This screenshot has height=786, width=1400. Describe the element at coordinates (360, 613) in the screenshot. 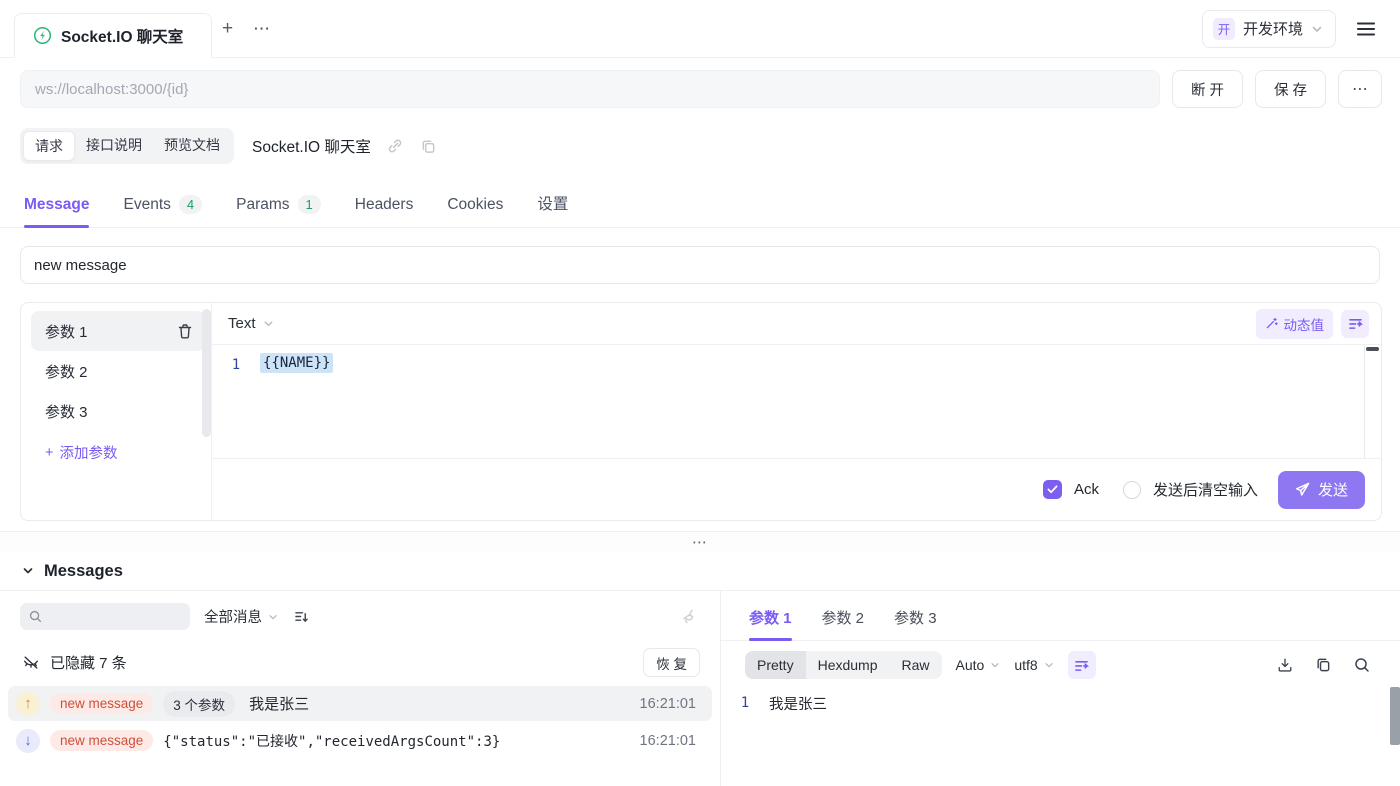

I see `message-list-toolbar: 全部消息` at that location.